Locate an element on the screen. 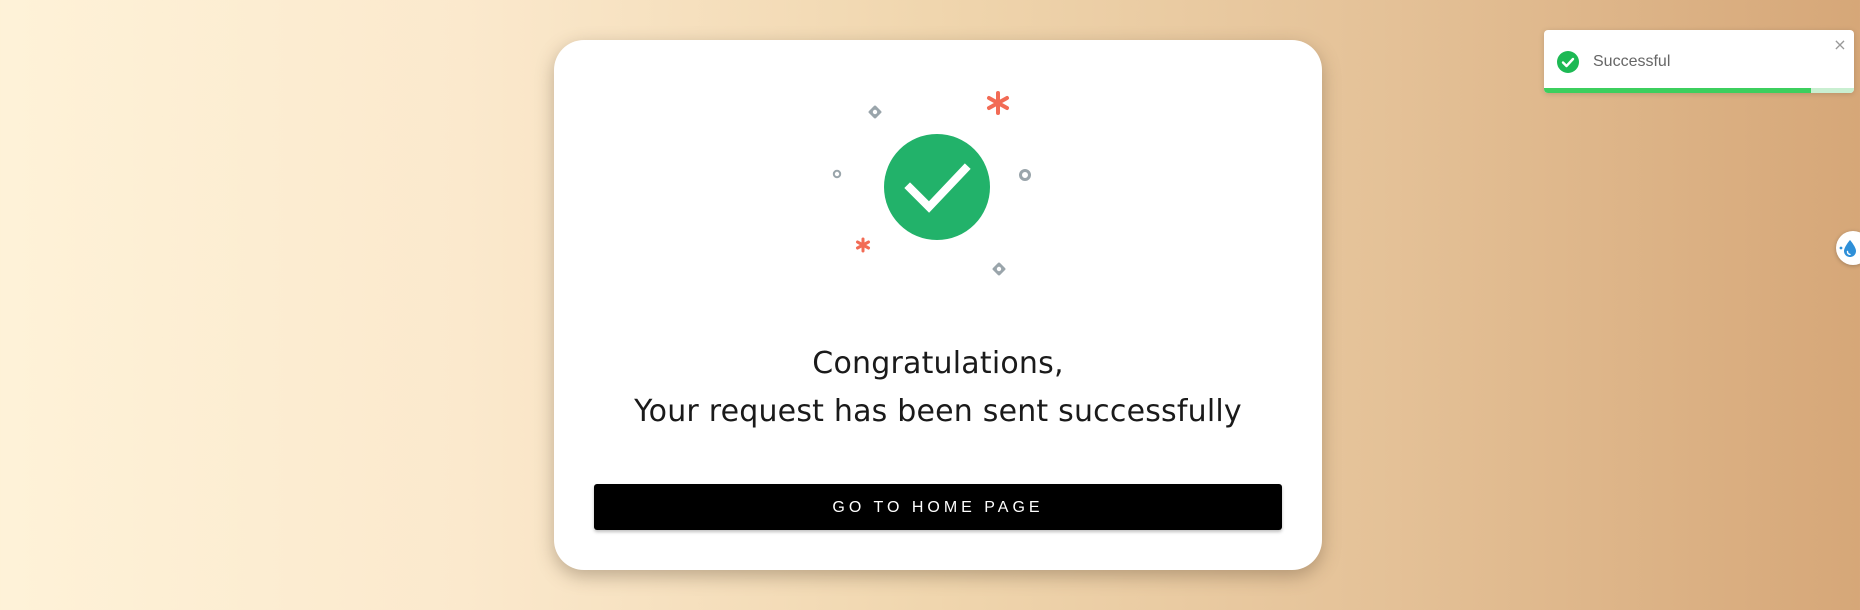 This screenshot has width=1860, height=610. toast-progress-bar is located at coordinates (1699, 90).